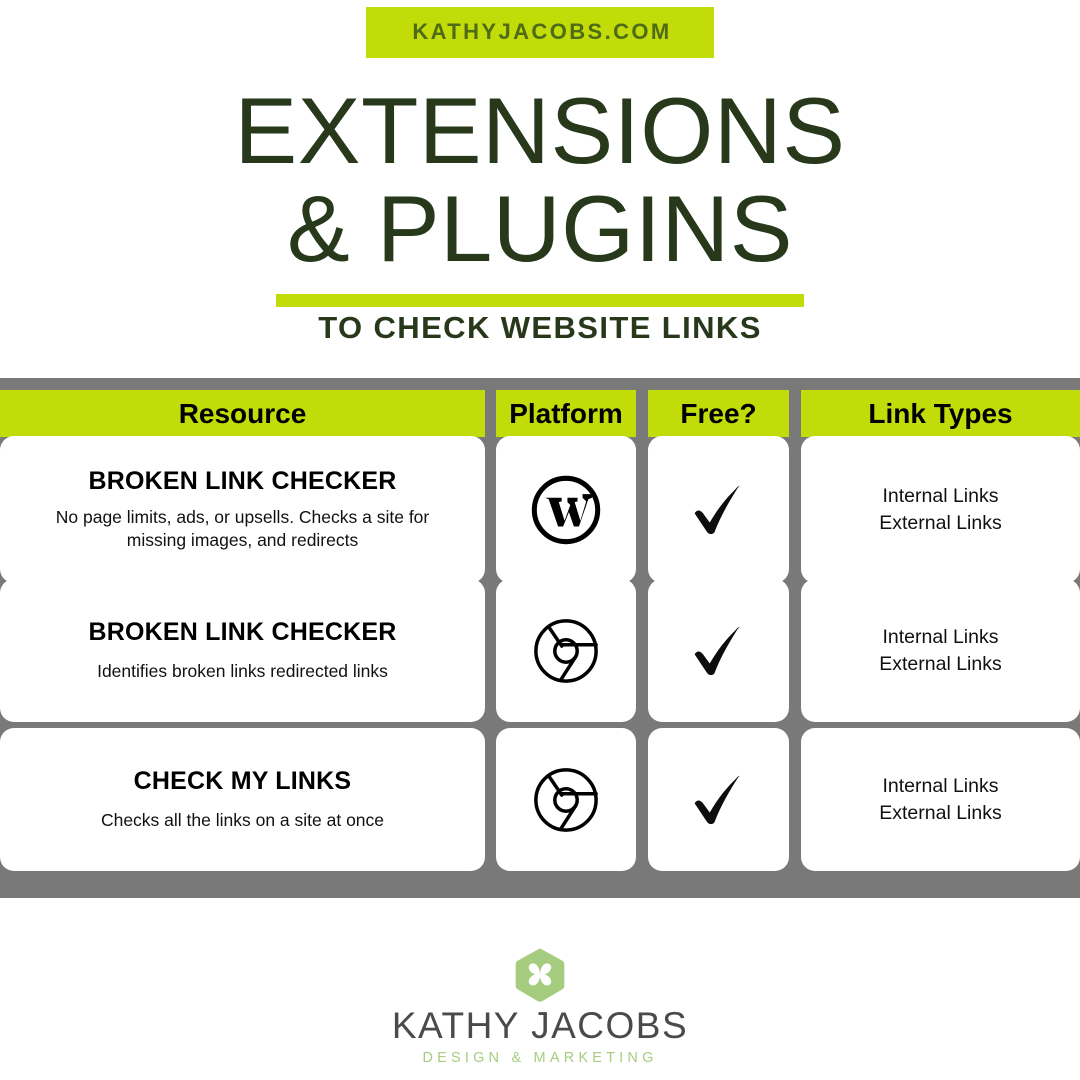 Image resolution: width=1080 pixels, height=1080 pixels. I want to click on resource-description: Checks all the links on a site at once, so click(242, 820).